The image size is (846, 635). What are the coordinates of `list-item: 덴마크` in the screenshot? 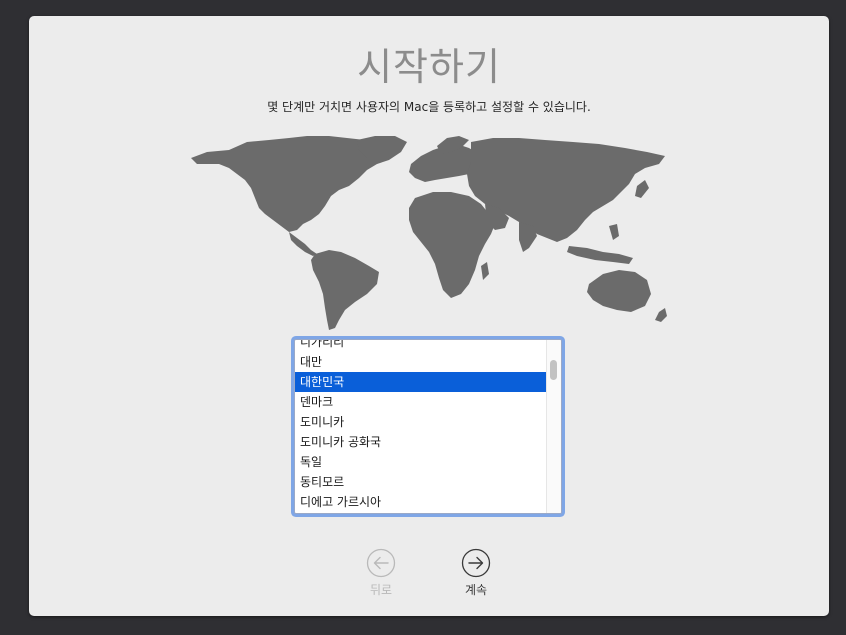 It's located at (421, 402).